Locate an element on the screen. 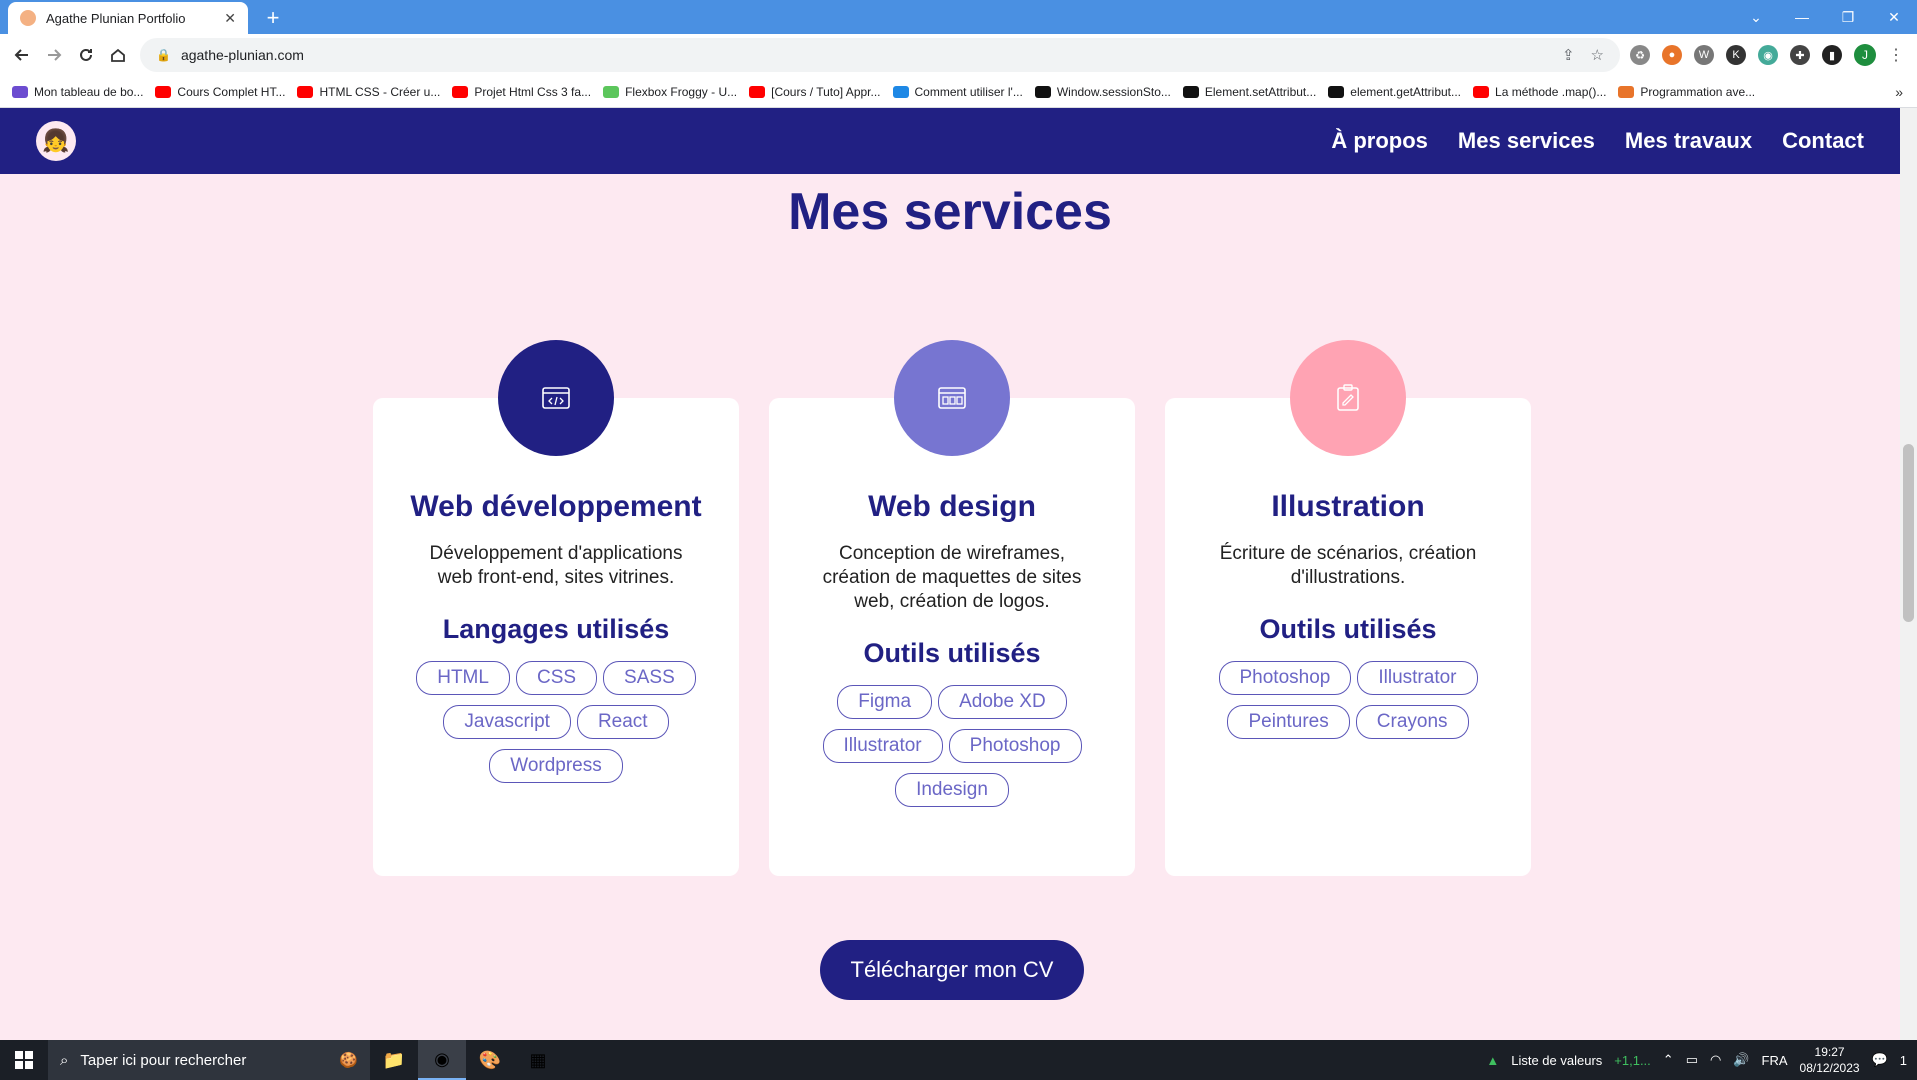  nav-link-mes-travaux: Mes travaux is located at coordinates (1688, 141).